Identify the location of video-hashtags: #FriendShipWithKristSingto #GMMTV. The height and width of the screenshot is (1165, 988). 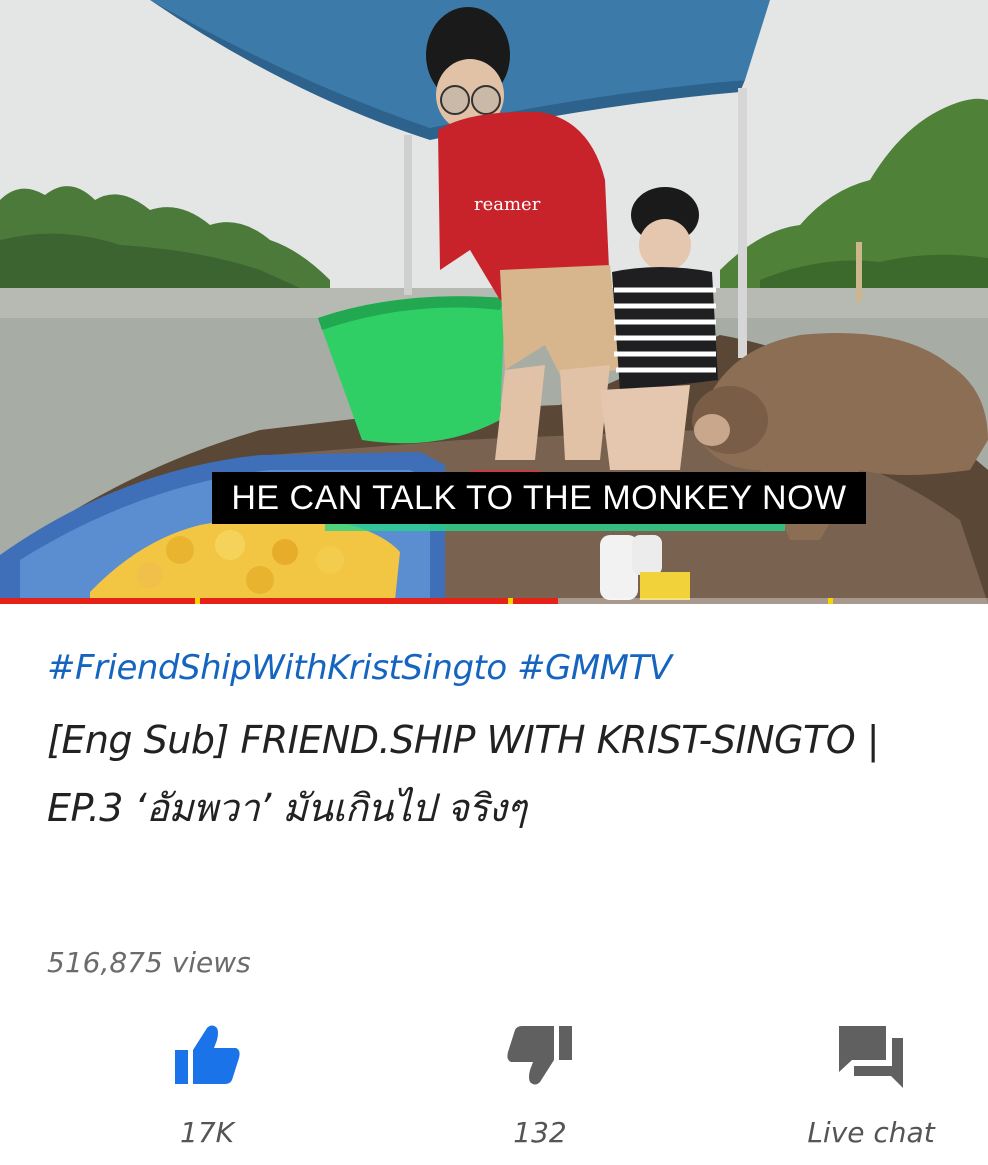
(359, 668).